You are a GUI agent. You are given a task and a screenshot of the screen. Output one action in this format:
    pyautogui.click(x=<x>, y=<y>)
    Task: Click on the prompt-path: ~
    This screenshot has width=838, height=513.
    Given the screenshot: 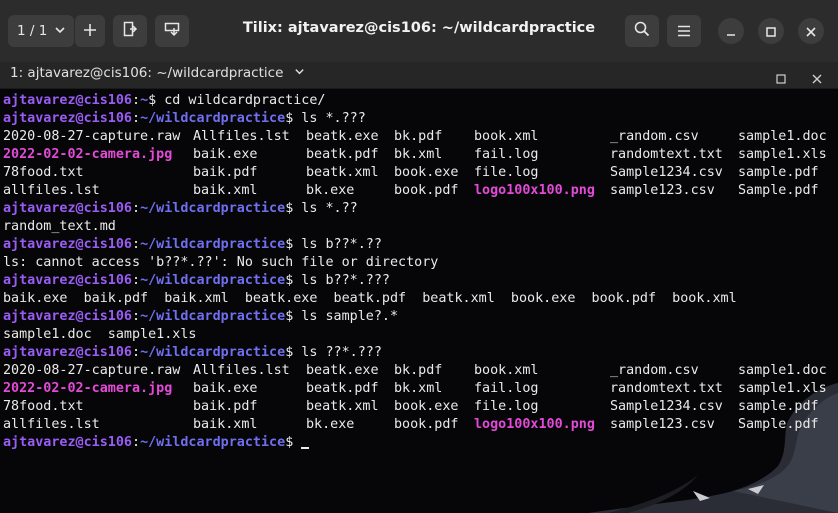 What is the action you would take?
    pyautogui.click(x=144, y=100)
    